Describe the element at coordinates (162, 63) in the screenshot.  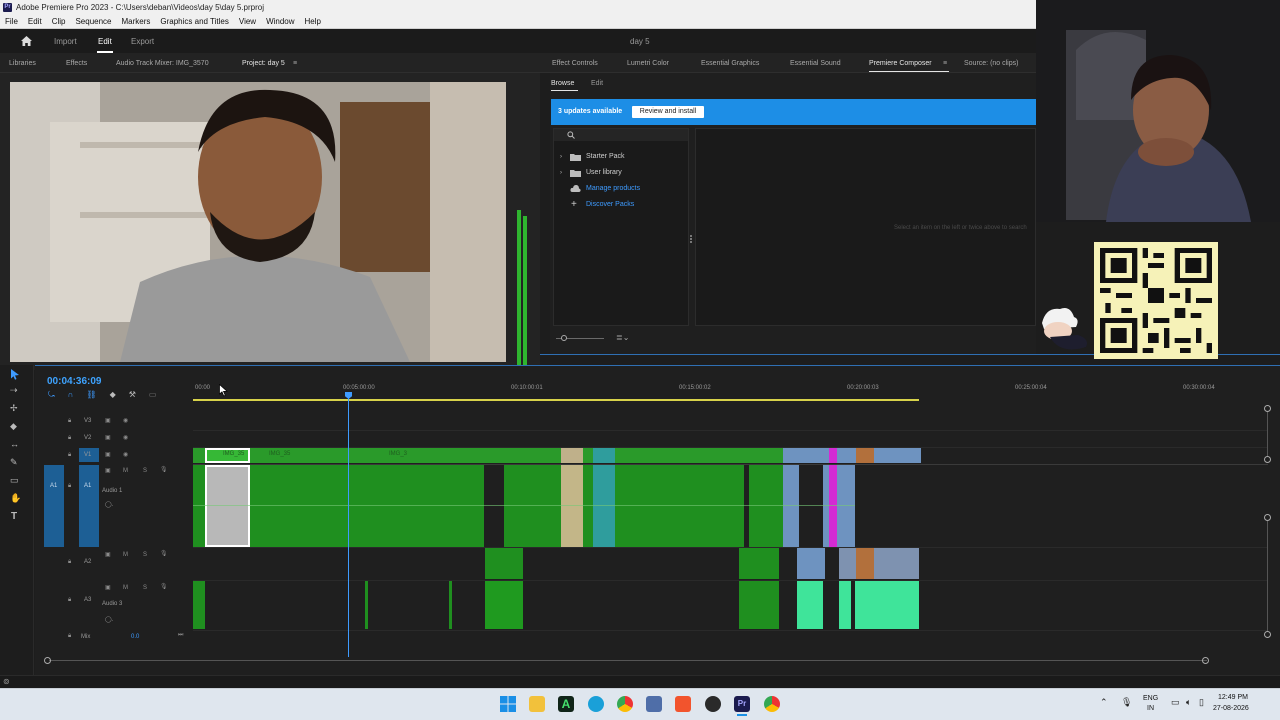
I see `tab-audio-mixer: Audio Track Mixer: IMG_3570` at that location.